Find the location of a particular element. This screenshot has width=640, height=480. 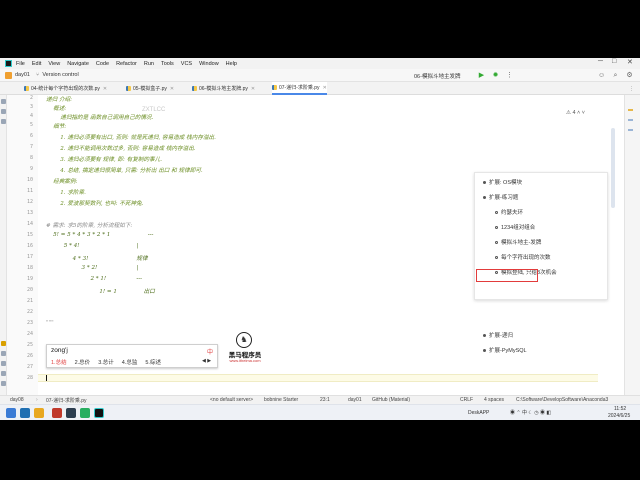

clock-date: 2024/6/25 is located at coordinates (619, 416).